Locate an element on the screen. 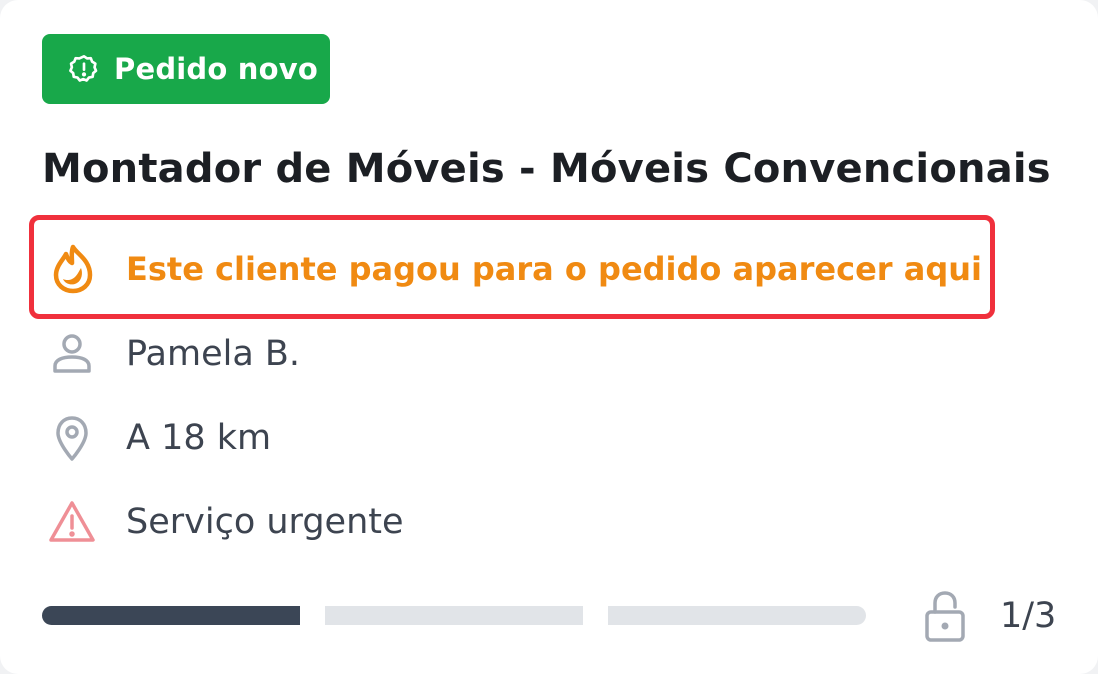 This screenshot has width=1098, height=674. alert-badge-icon is located at coordinates (83, 68).